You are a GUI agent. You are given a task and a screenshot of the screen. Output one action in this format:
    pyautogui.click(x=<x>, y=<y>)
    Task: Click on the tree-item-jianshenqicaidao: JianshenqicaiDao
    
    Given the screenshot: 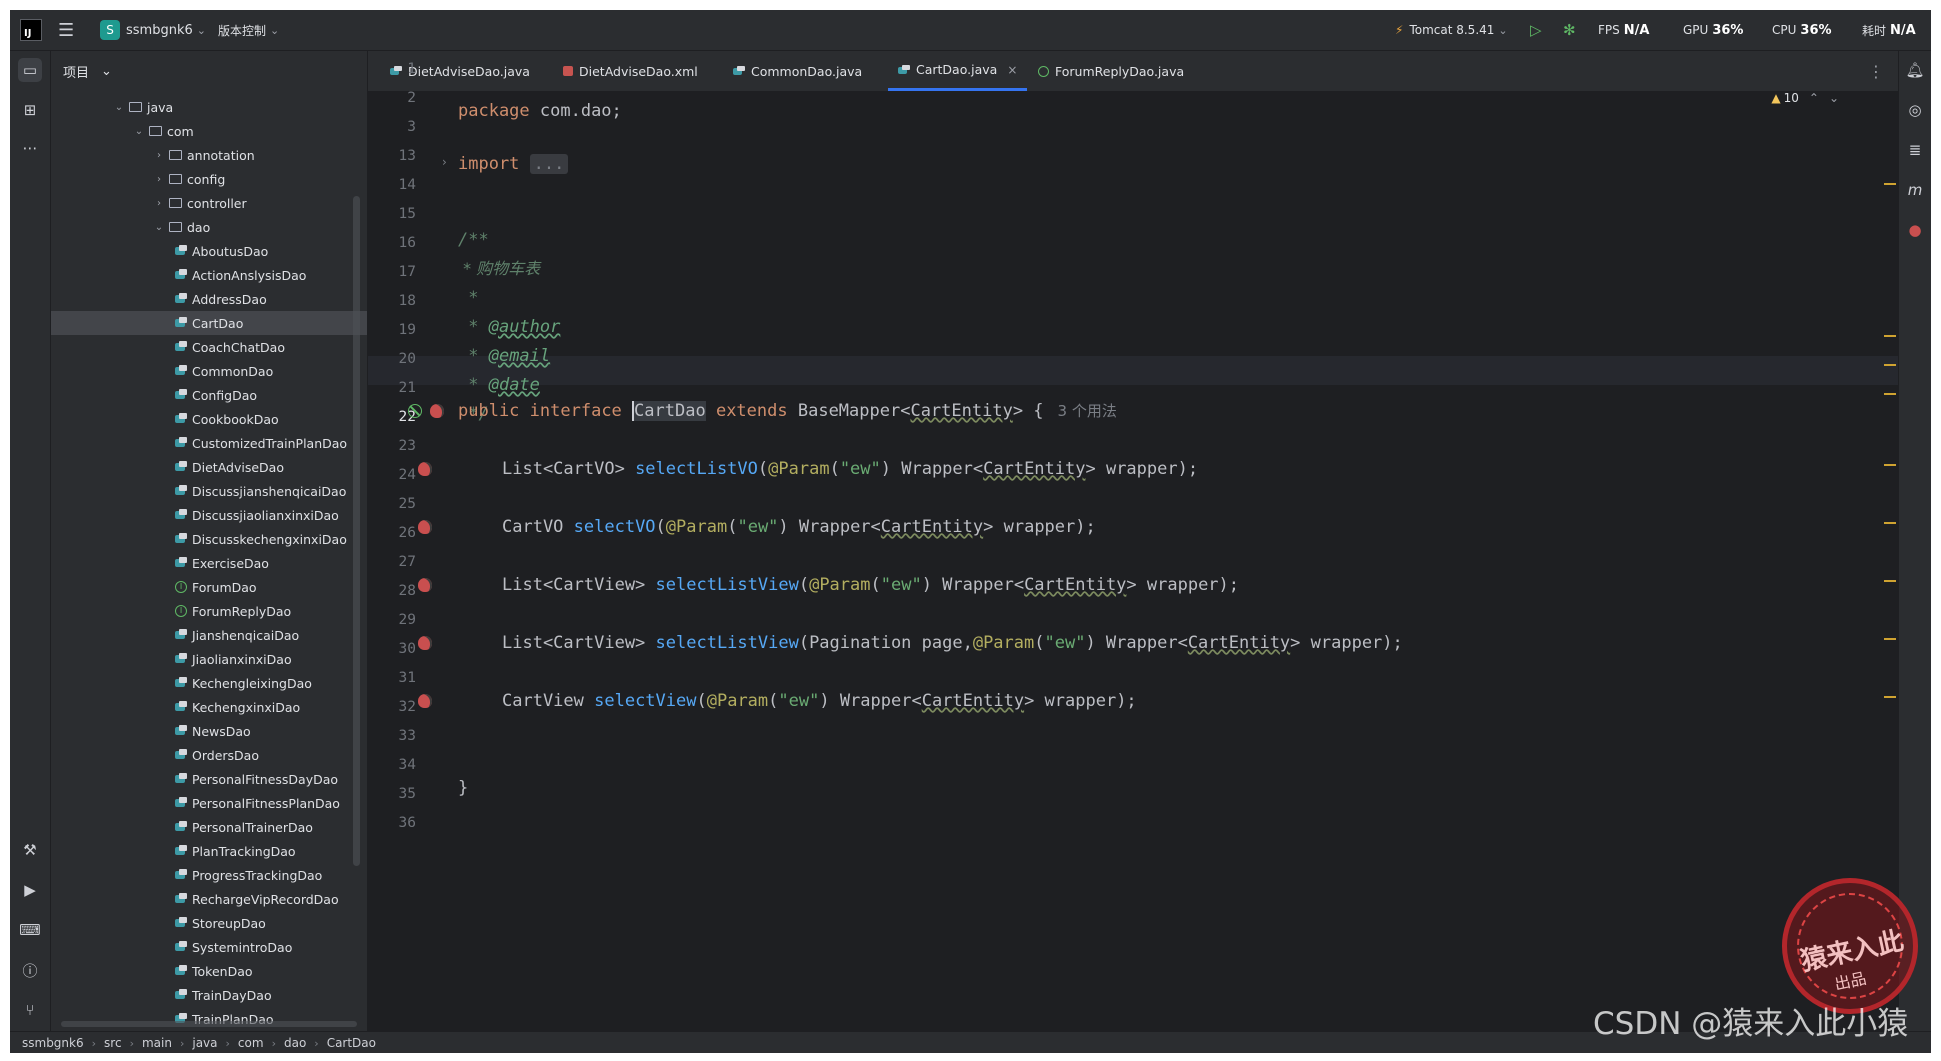 What is the action you would take?
    pyautogui.click(x=209, y=635)
    